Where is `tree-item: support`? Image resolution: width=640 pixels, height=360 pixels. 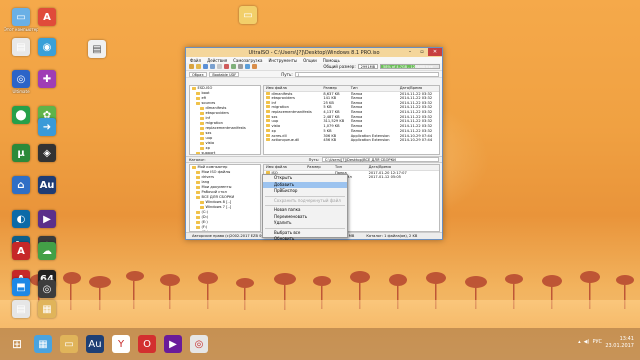
tree-item: support is located at coordinates (225, 153).